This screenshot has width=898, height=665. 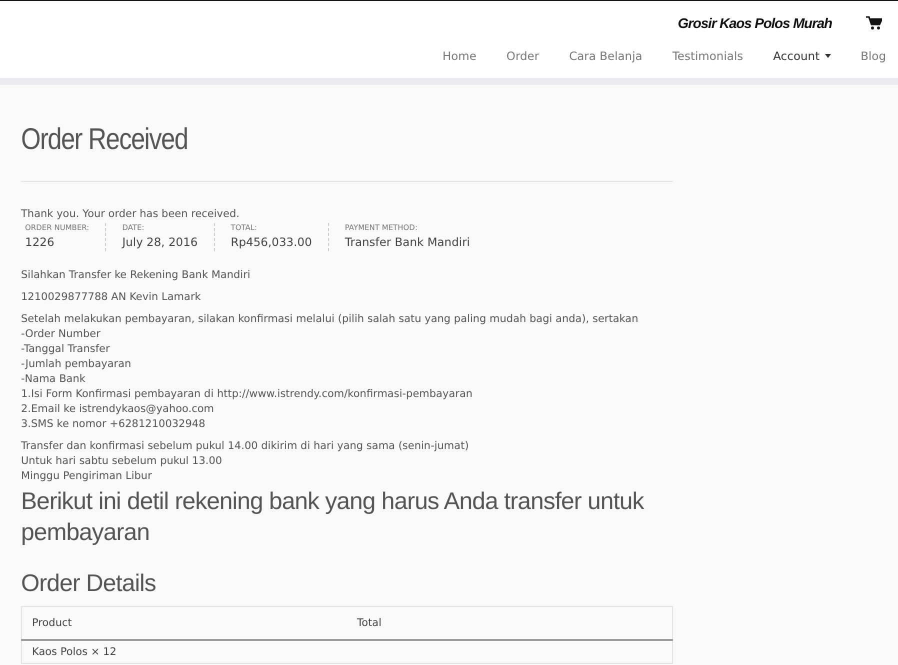 I want to click on nav-link: Home, so click(x=459, y=56).